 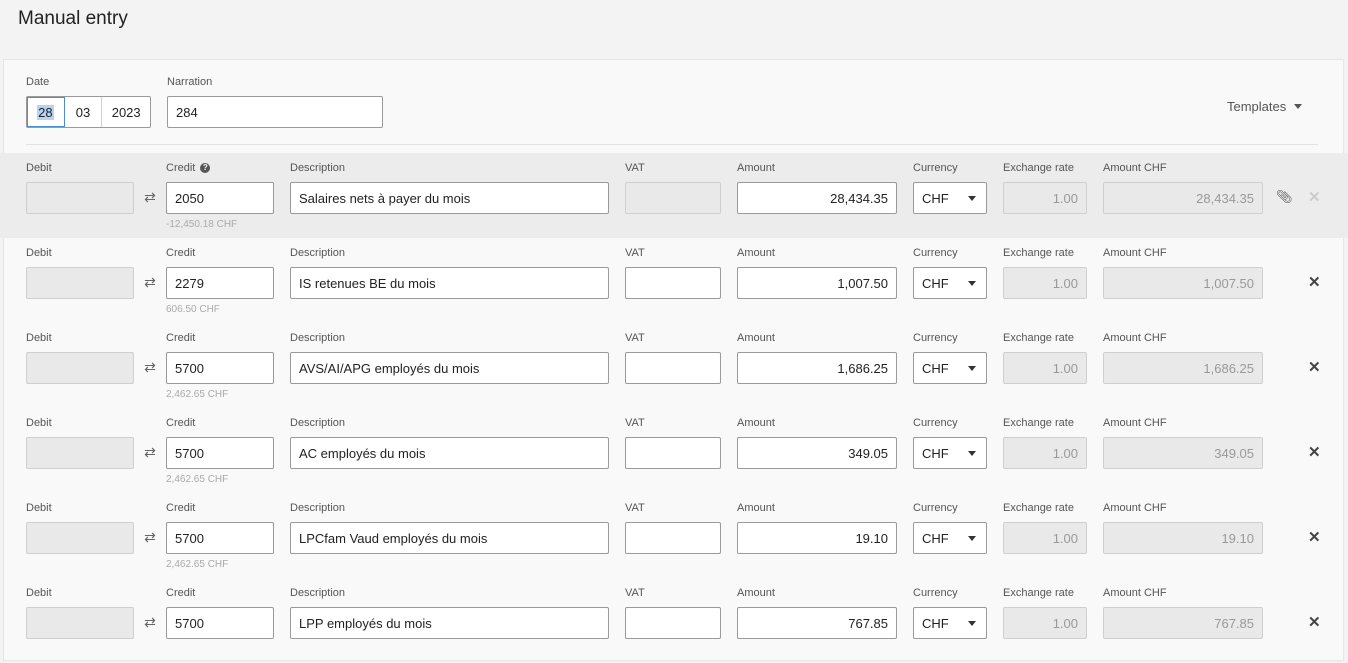 What do you see at coordinates (817, 283) in the screenshot?
I see `amount-input: 1,007.50` at bounding box center [817, 283].